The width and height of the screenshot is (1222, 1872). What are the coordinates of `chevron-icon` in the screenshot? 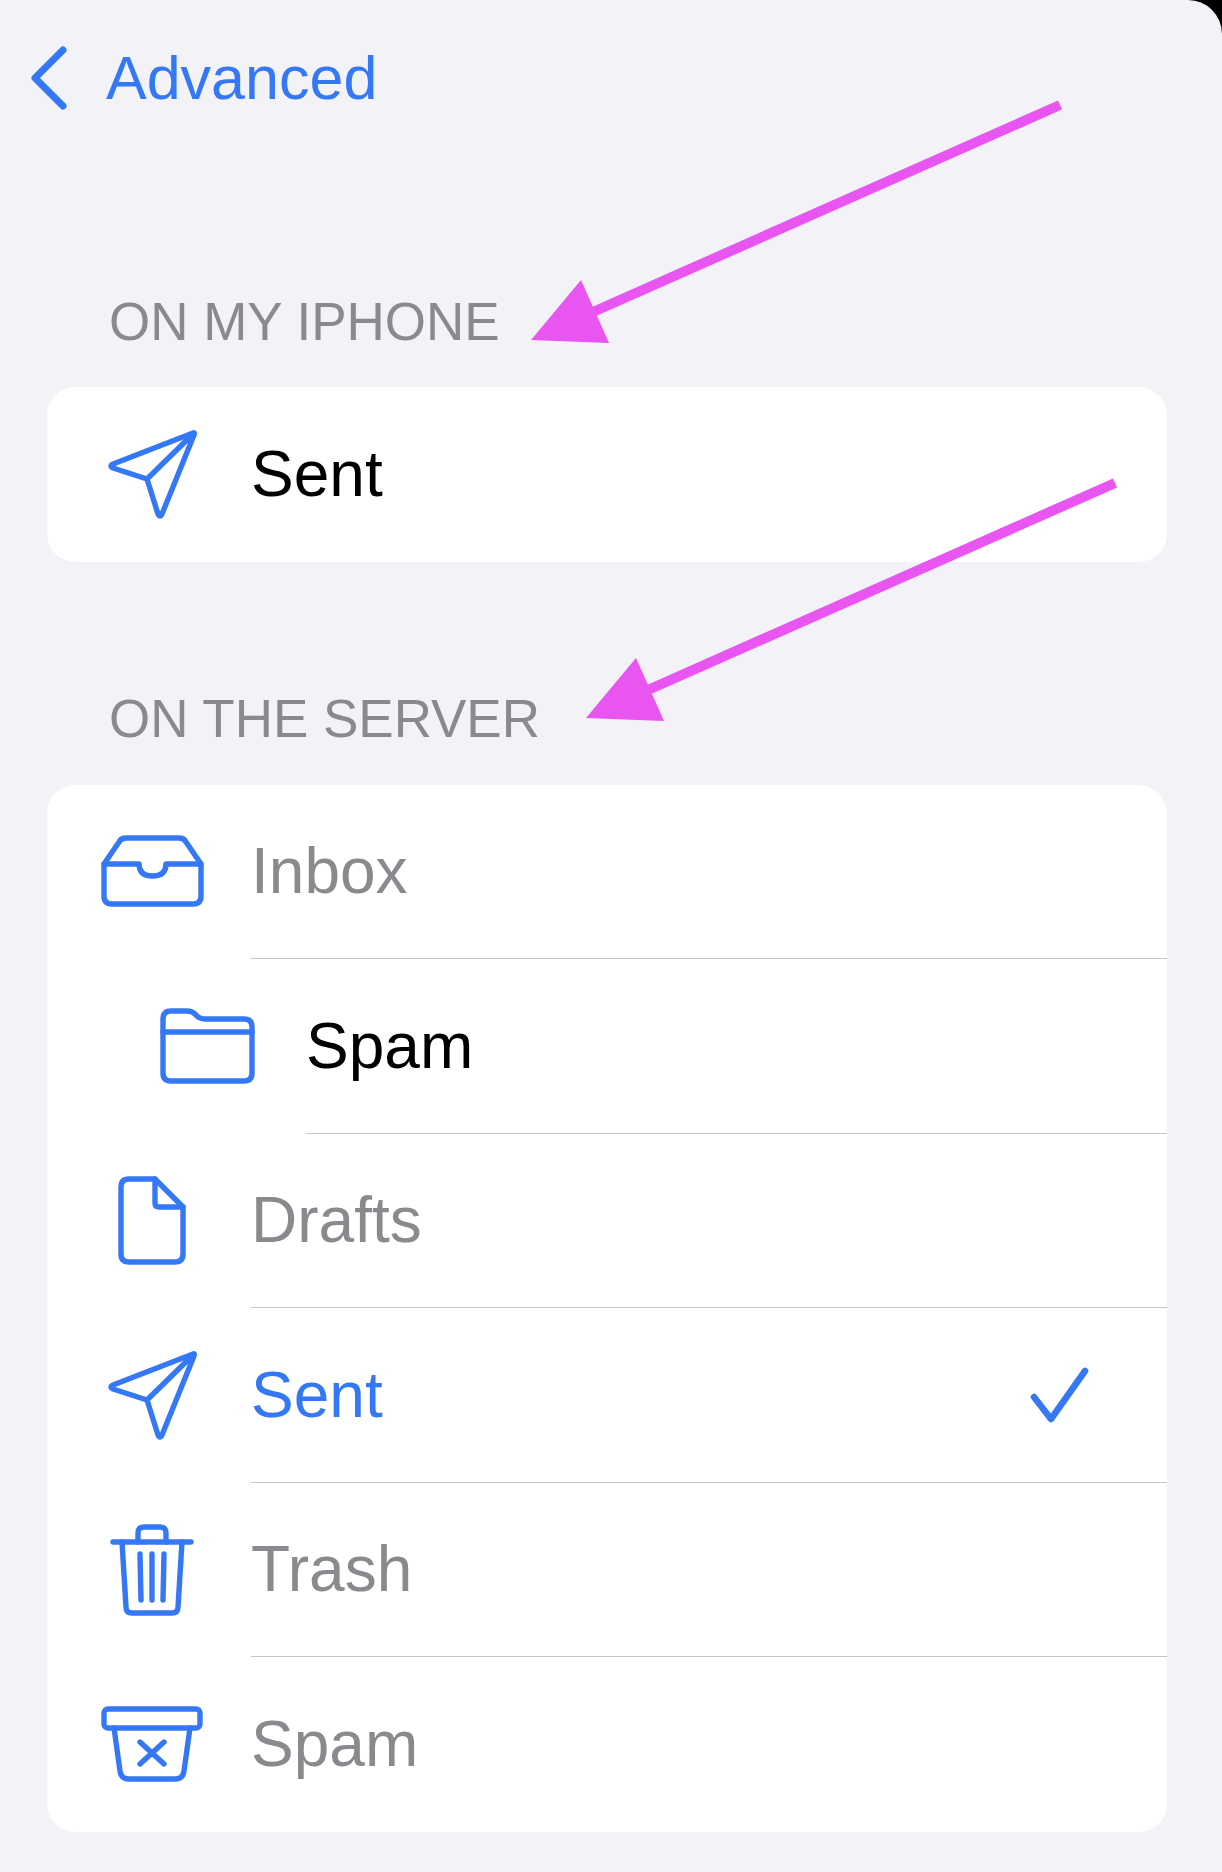 It's located at (49, 78).